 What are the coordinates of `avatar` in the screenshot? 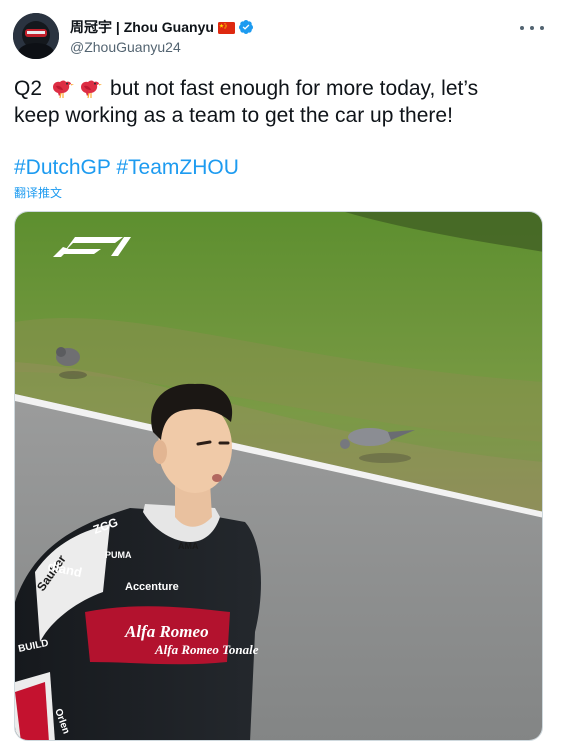 It's located at (36, 36).